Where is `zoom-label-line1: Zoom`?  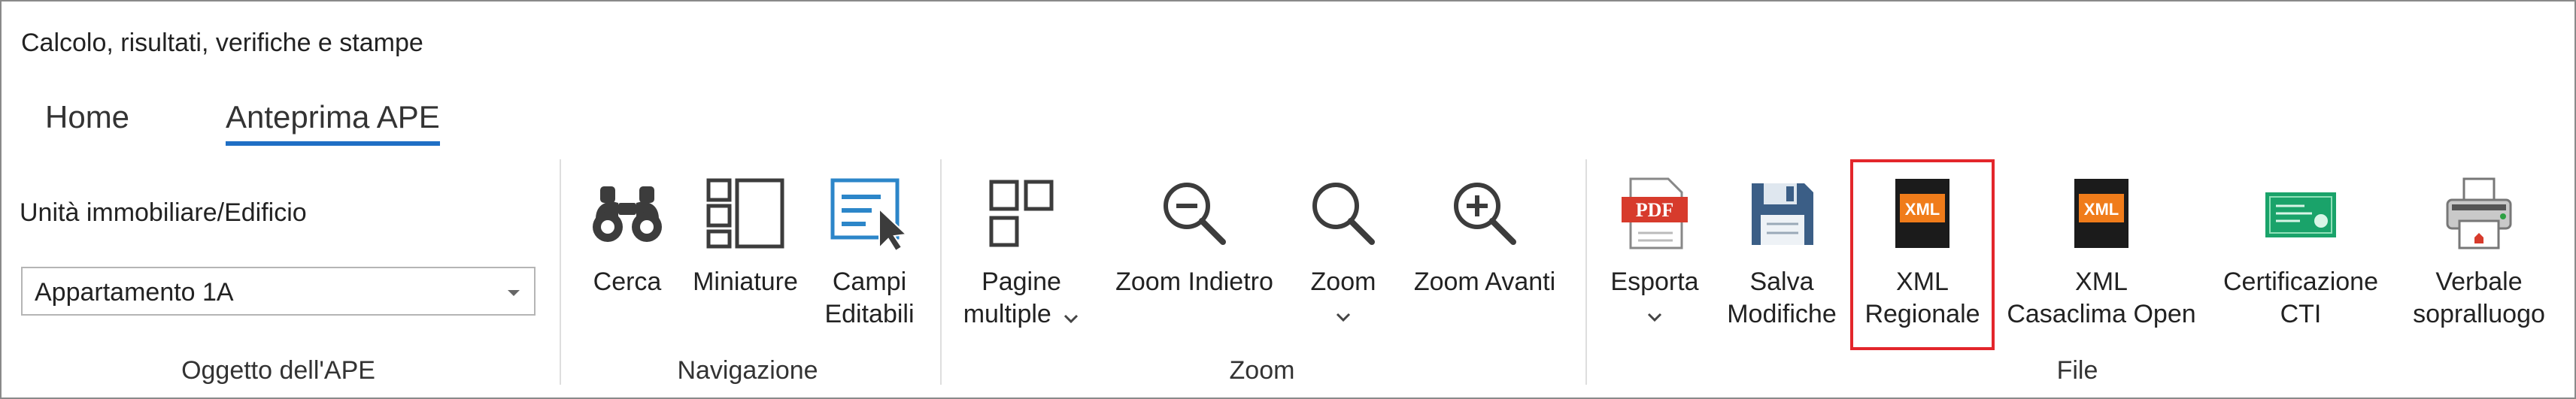 zoom-label-line1: Zoom is located at coordinates (1343, 282).